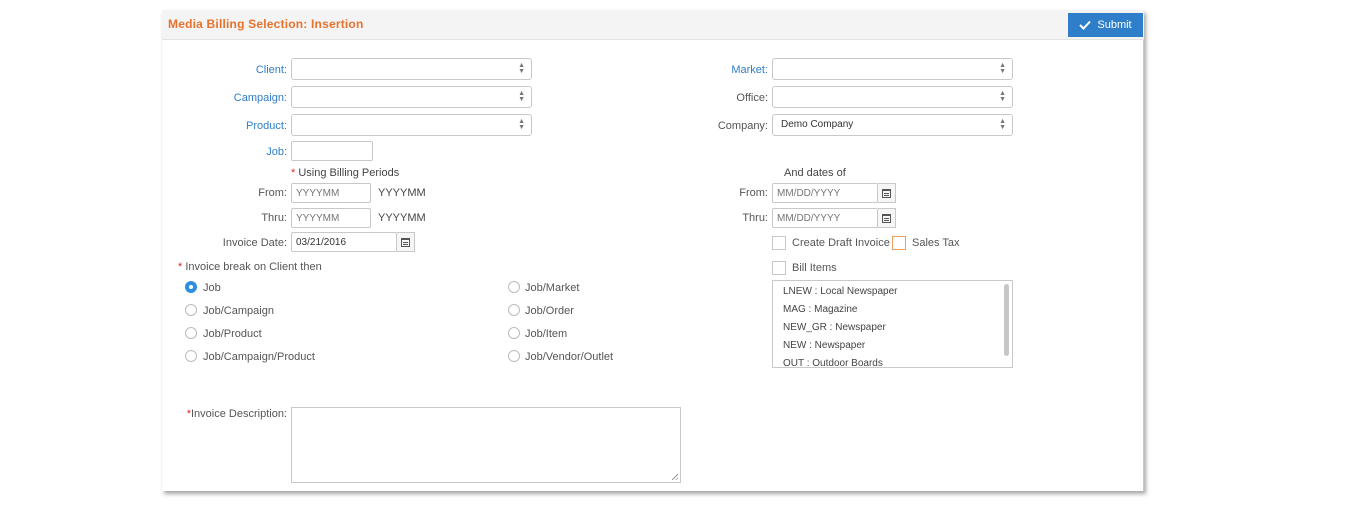 The height and width of the screenshot is (511, 1367). Describe the element at coordinates (332, 151) in the screenshot. I see `job-input` at that location.